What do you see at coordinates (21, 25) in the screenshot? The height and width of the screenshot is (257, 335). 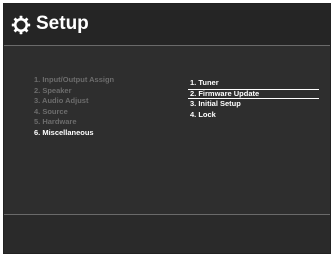 I see `gear-icon` at bounding box center [21, 25].